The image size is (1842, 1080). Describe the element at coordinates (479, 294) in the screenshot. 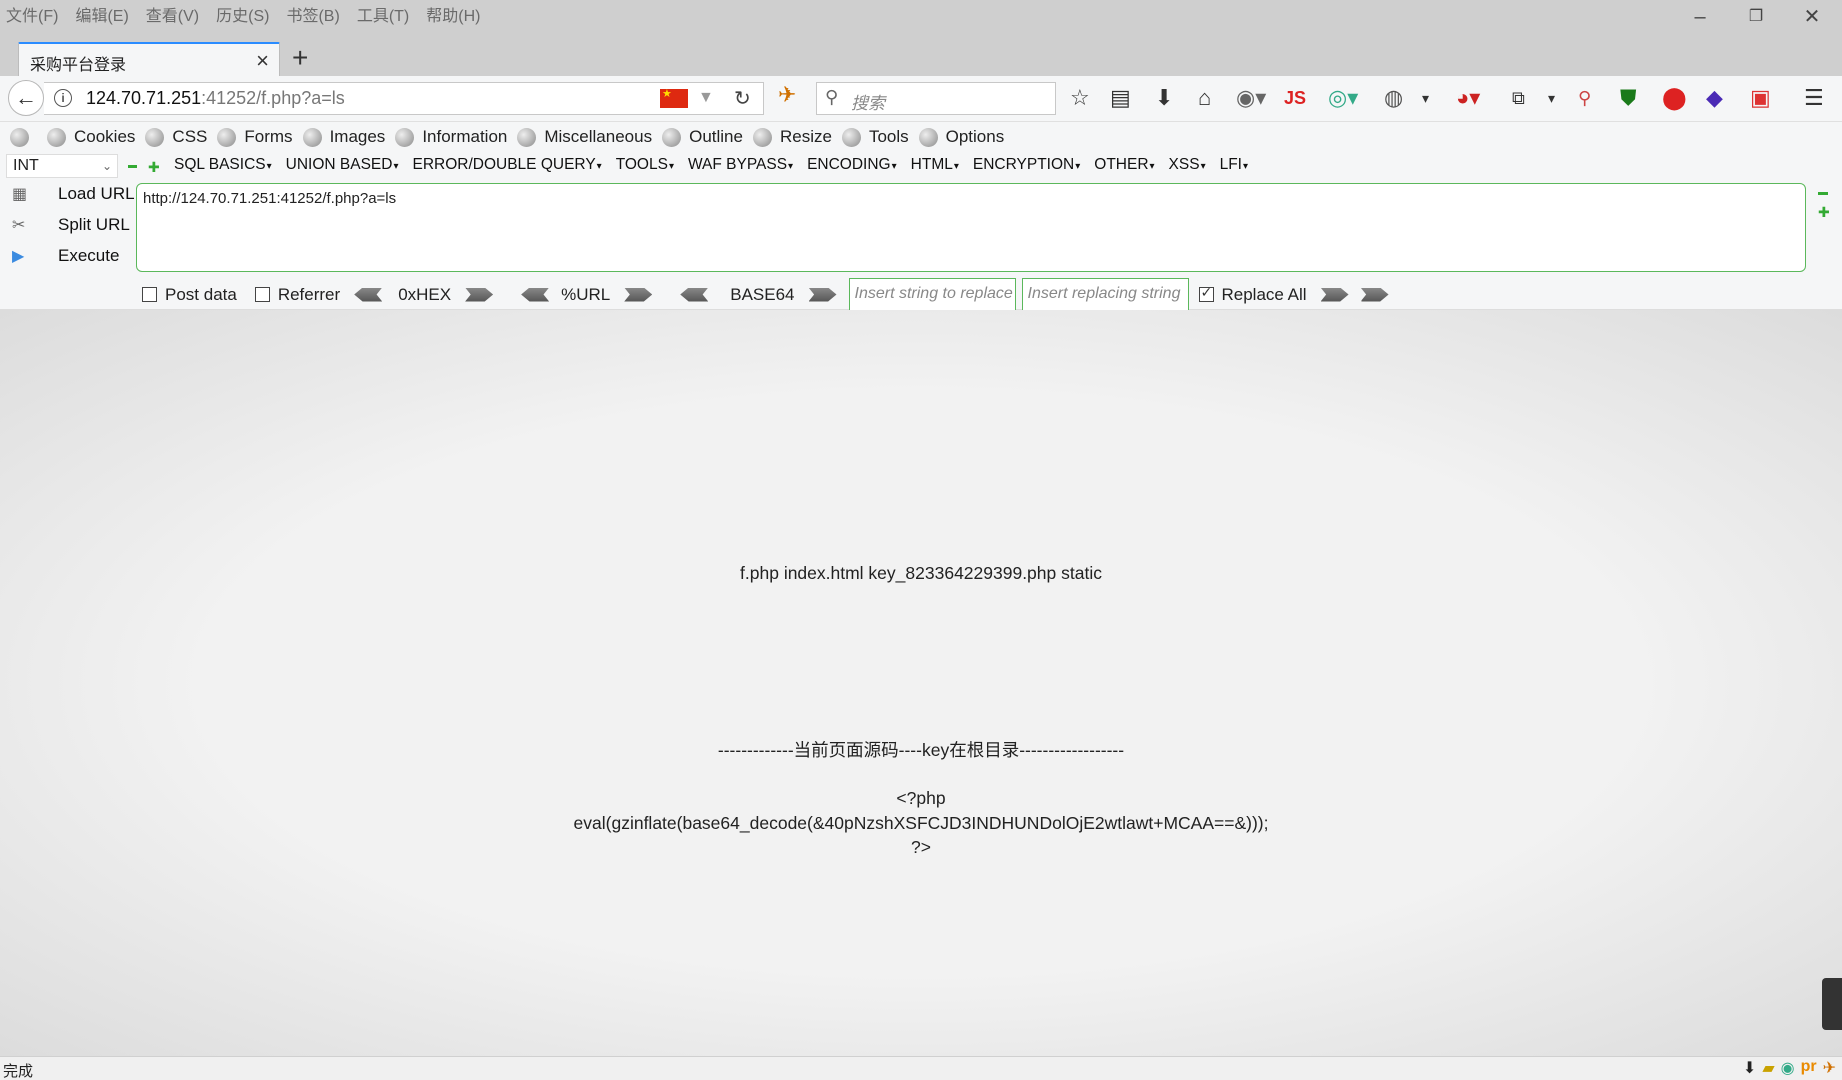

I see `hex-encode-icon` at that location.